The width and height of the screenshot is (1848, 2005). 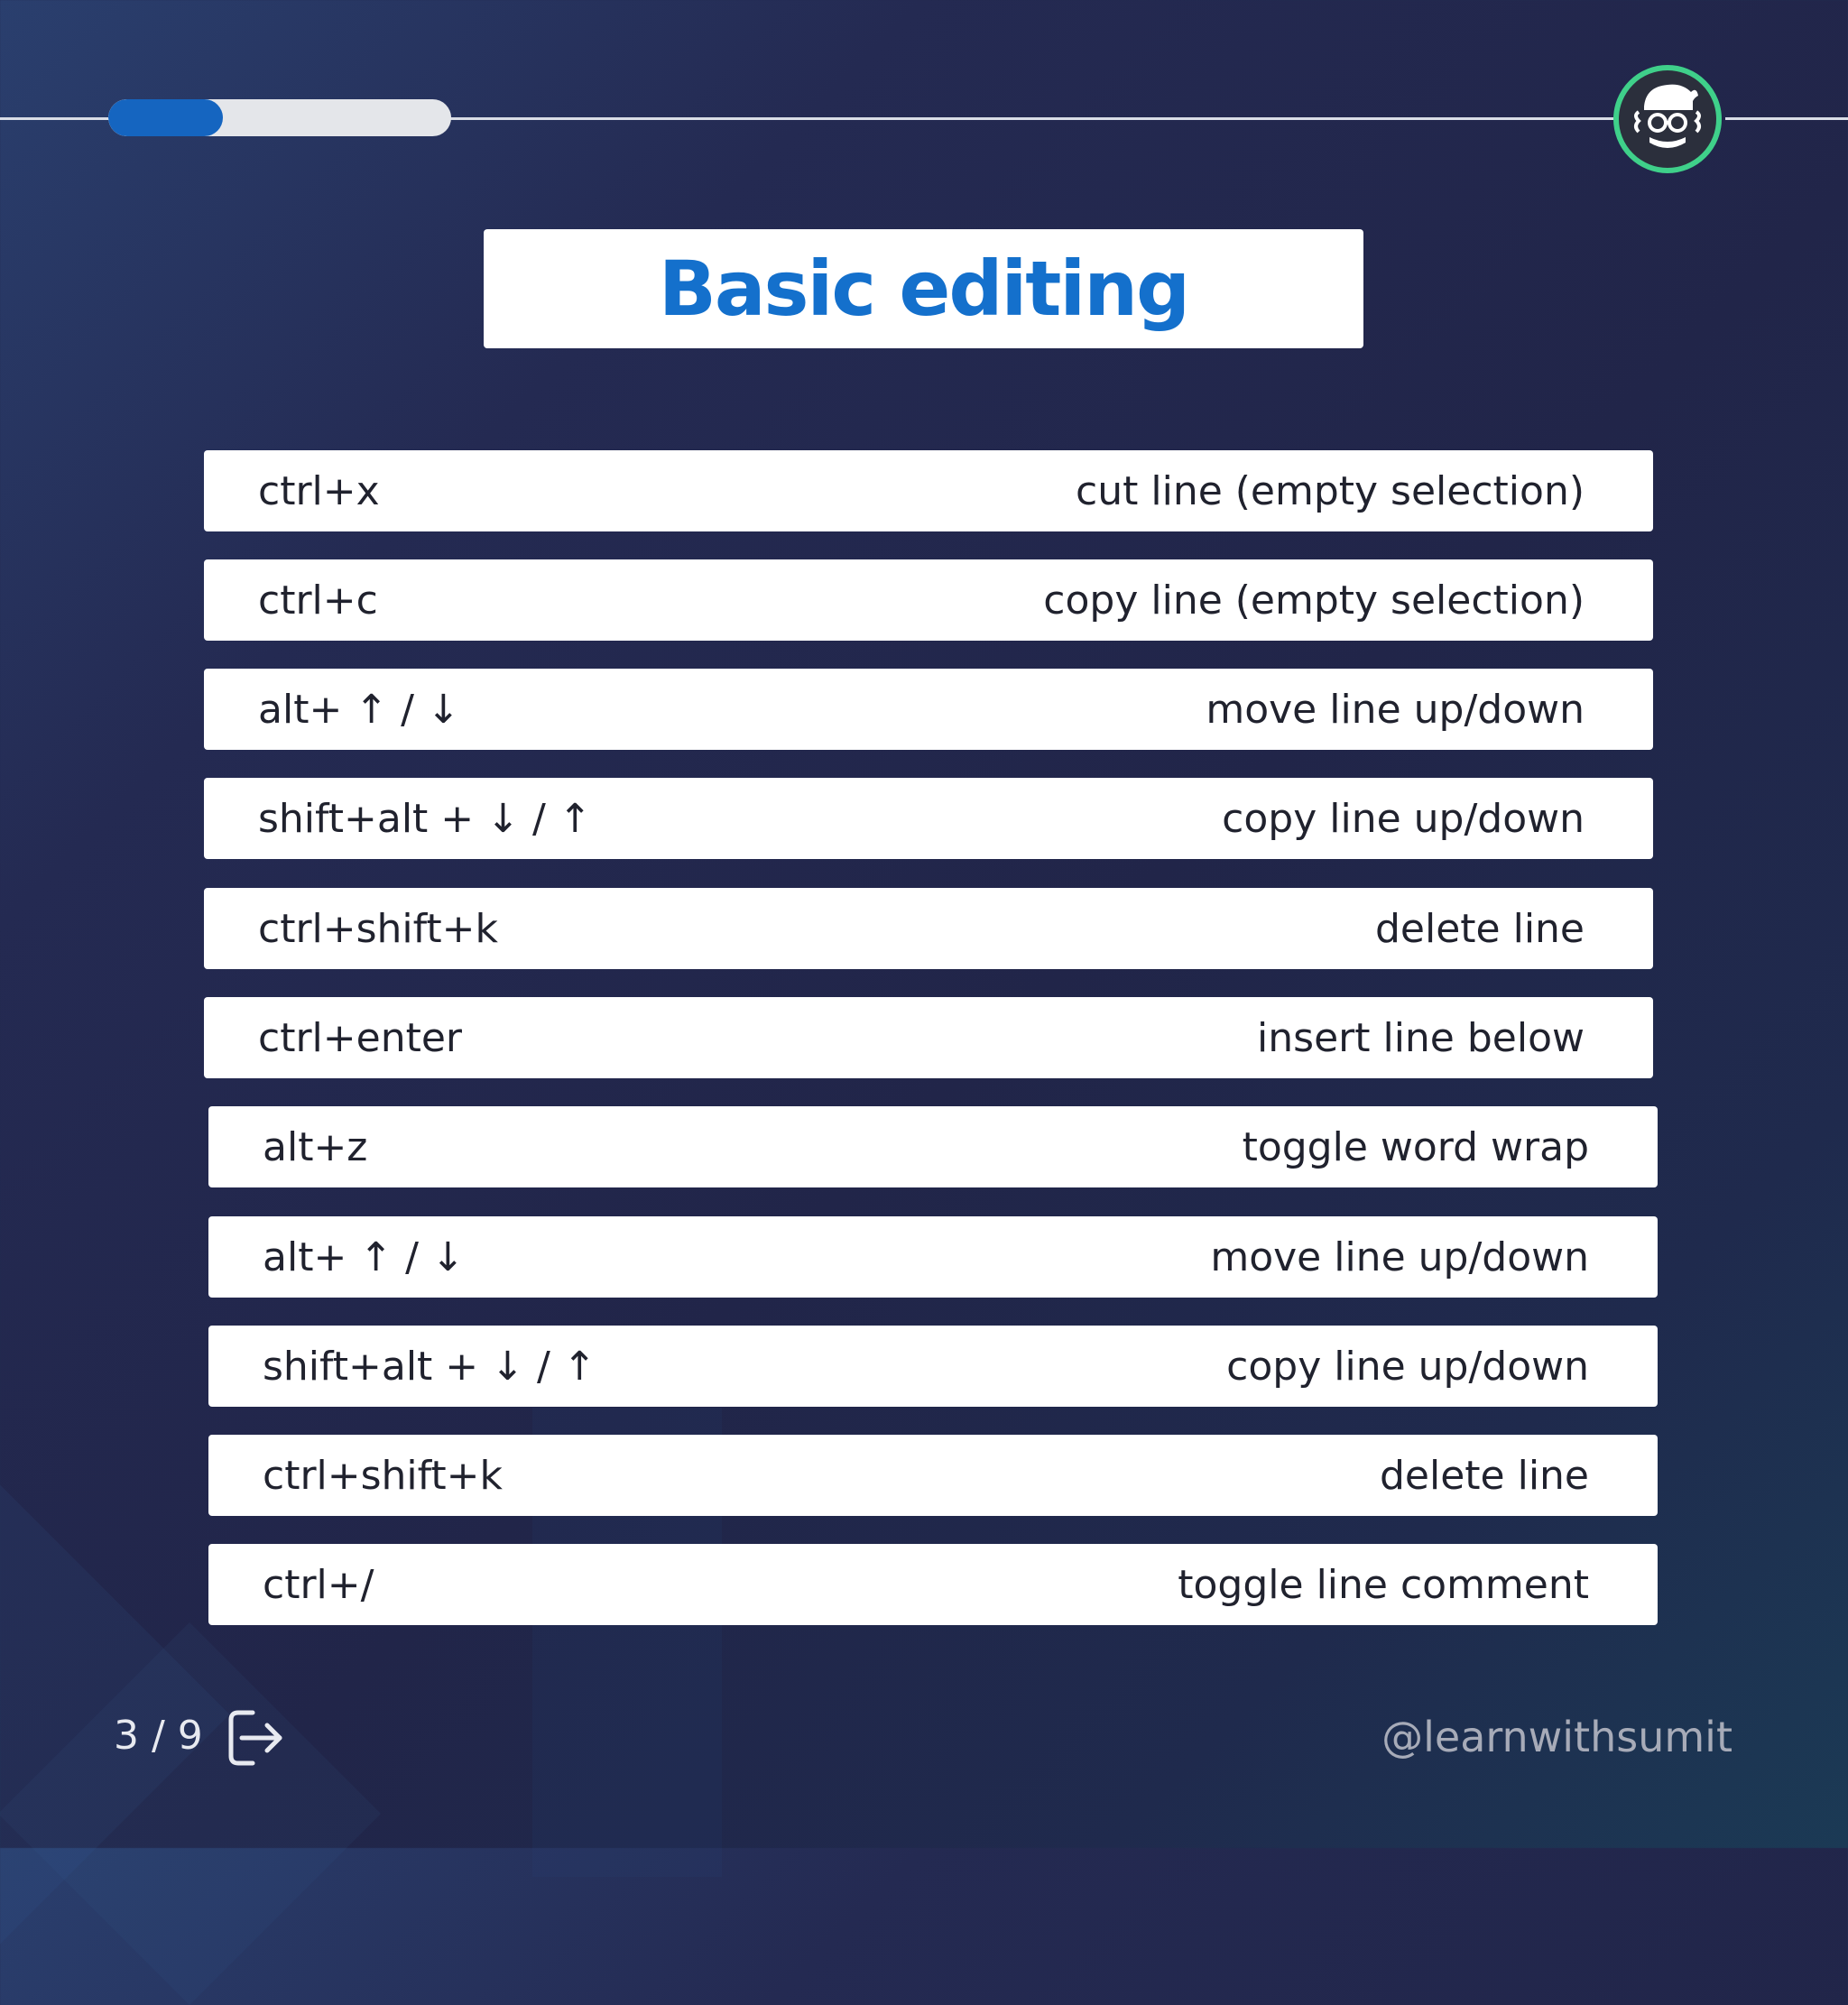 What do you see at coordinates (933, 1584) in the screenshot?
I see `shortcut-row: ctrl+/ toggle line comment` at bounding box center [933, 1584].